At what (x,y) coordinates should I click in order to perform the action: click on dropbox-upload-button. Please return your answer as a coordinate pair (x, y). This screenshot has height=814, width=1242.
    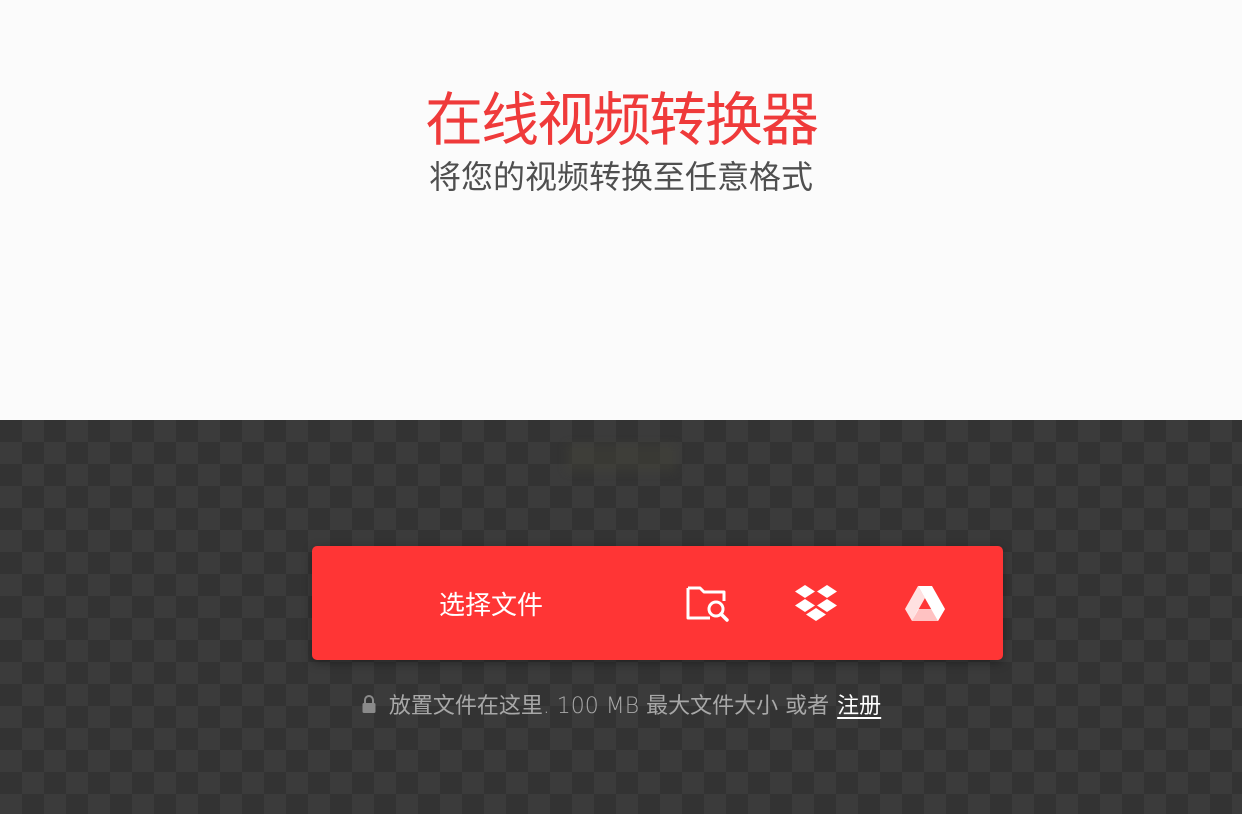
    Looking at the image, I should click on (816, 603).